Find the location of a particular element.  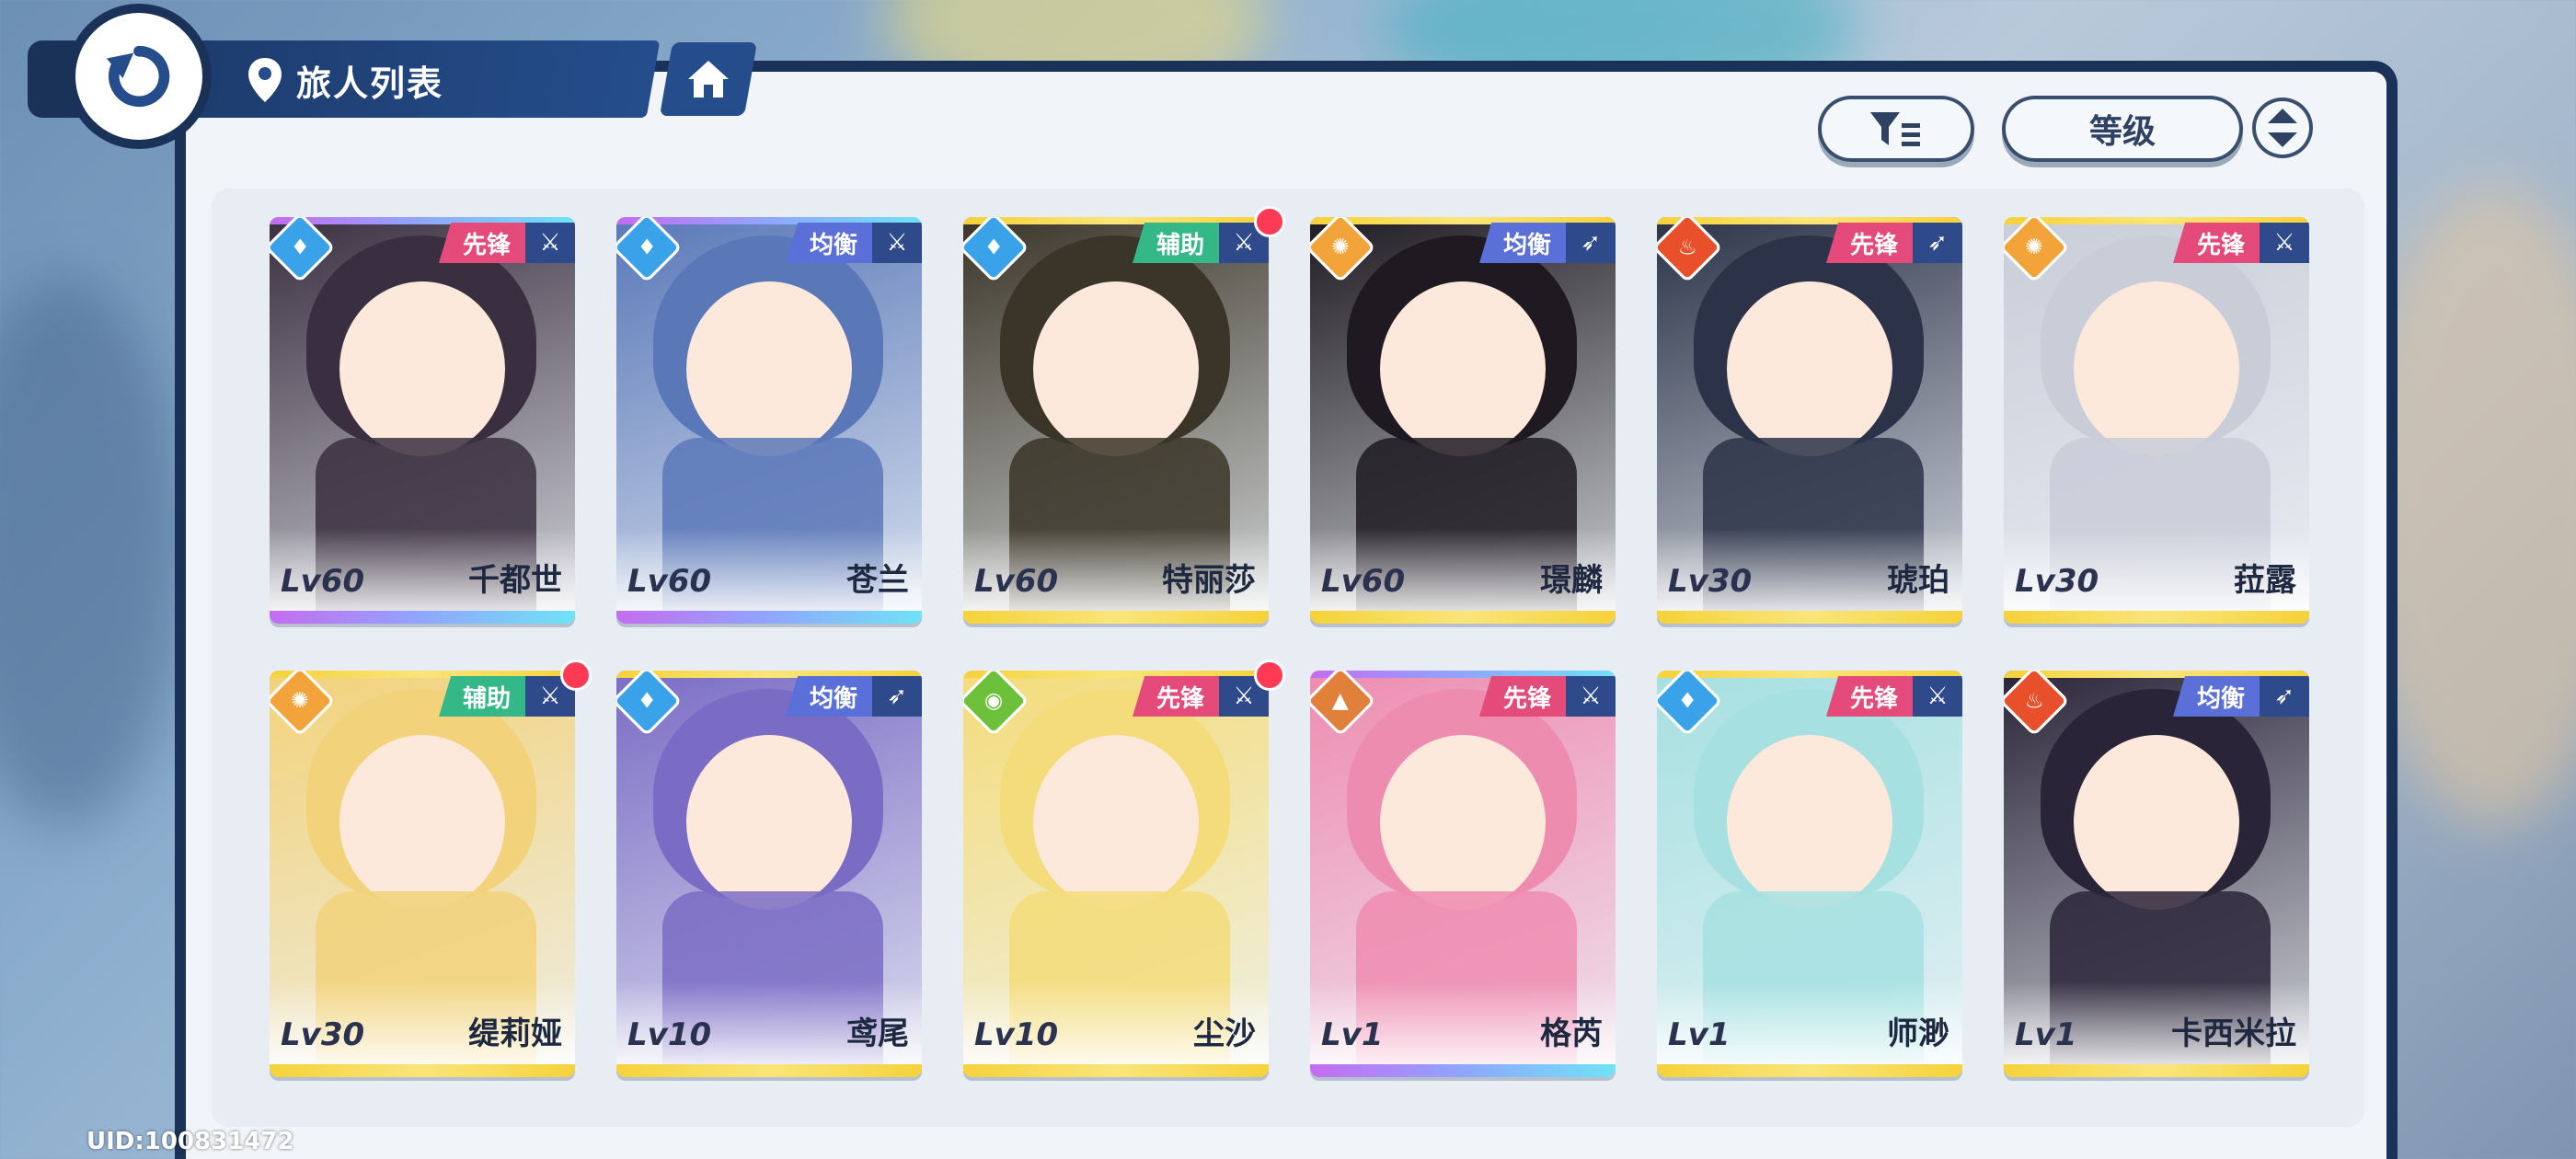

character-card: ✺ 先锋 ⚔ Lv30 菈露 is located at coordinates (2156, 420).